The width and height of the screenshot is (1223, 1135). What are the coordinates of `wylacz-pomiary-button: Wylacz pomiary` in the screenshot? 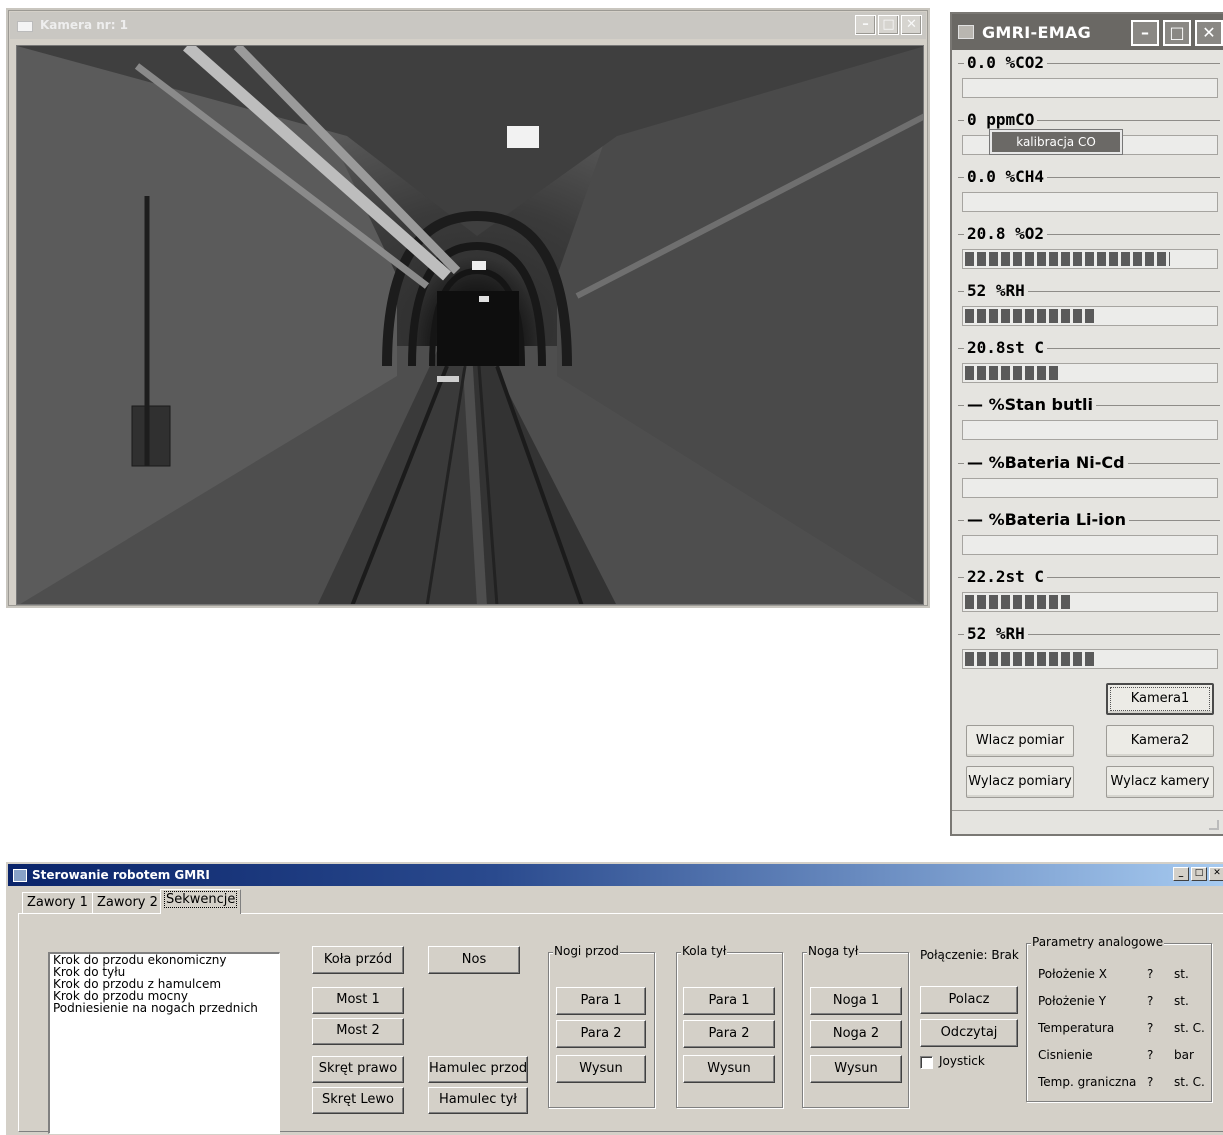 It's located at (1020, 782).